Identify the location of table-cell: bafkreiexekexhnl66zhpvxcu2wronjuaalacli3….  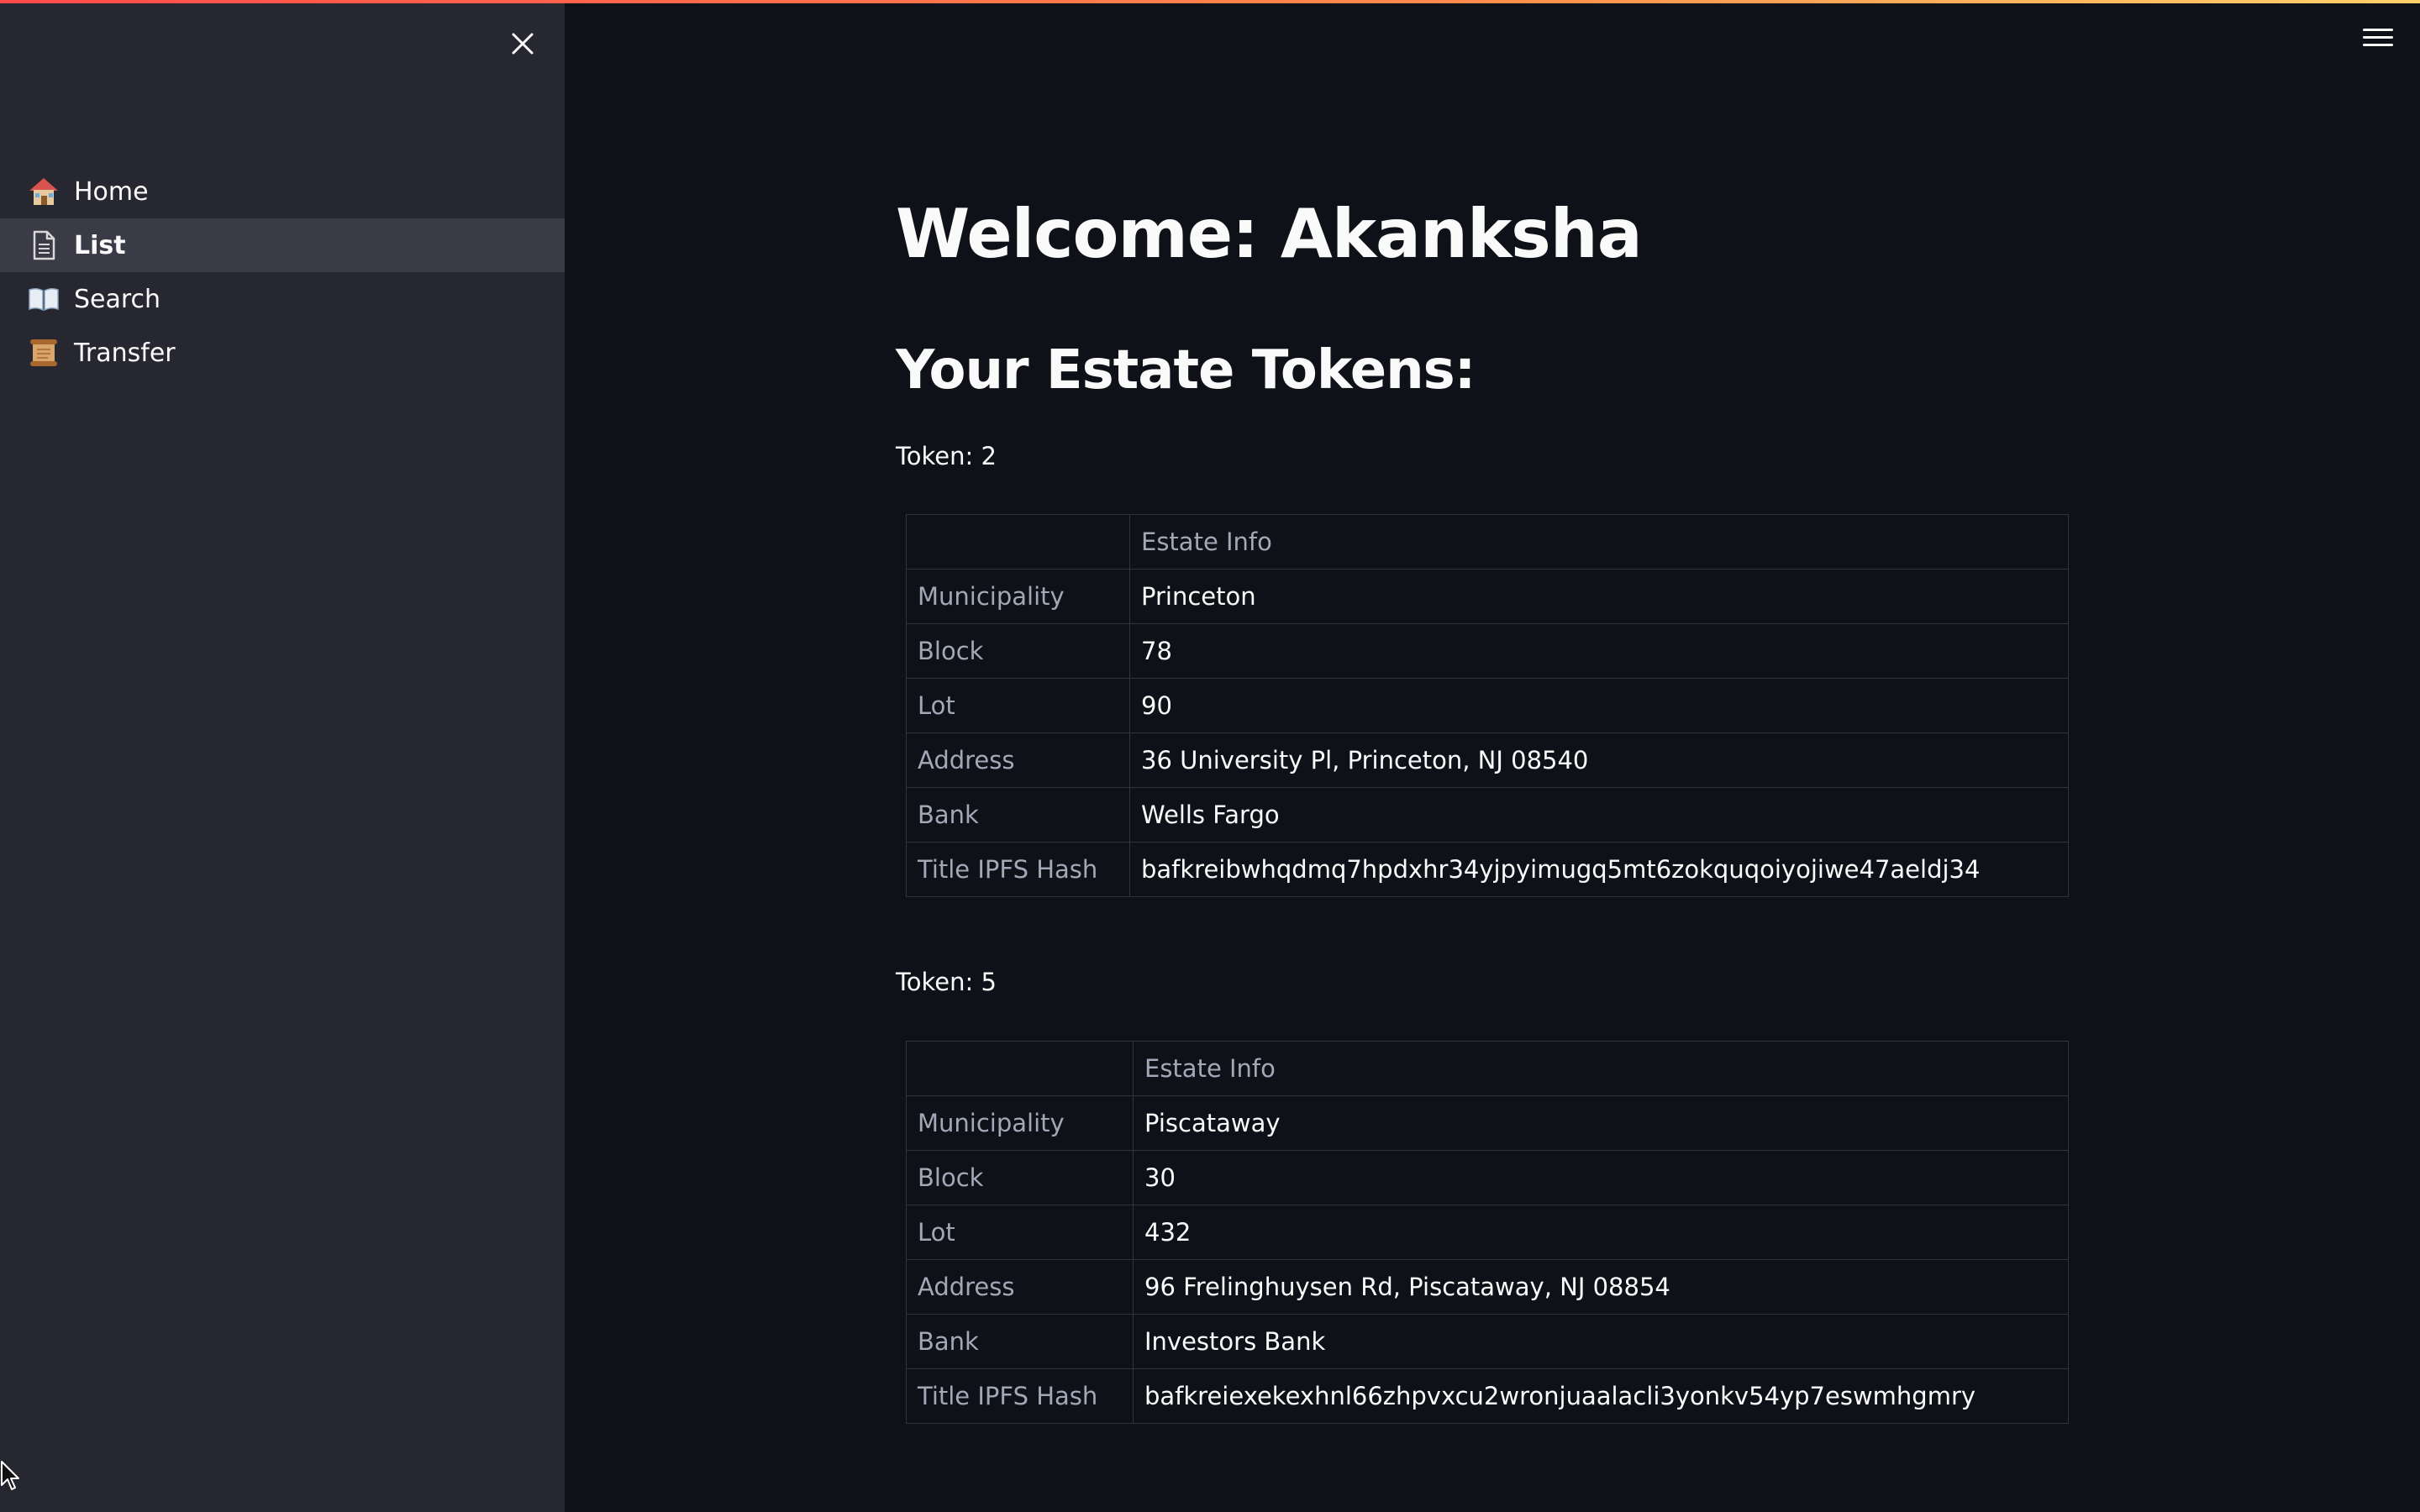
(1601, 1396).